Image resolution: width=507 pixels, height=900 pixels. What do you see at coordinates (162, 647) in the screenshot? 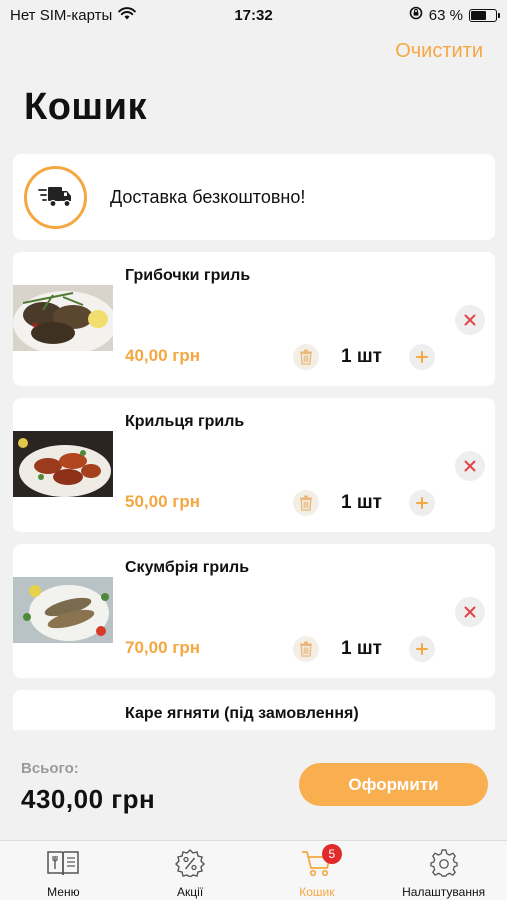
I see `item-price: 70,00 грн` at bounding box center [162, 647].